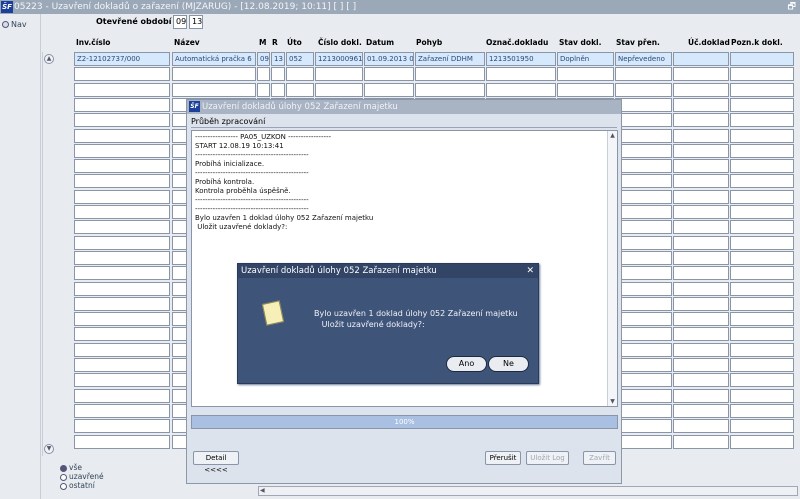  I want to click on table-cell-uto: 052, so click(300, 59).